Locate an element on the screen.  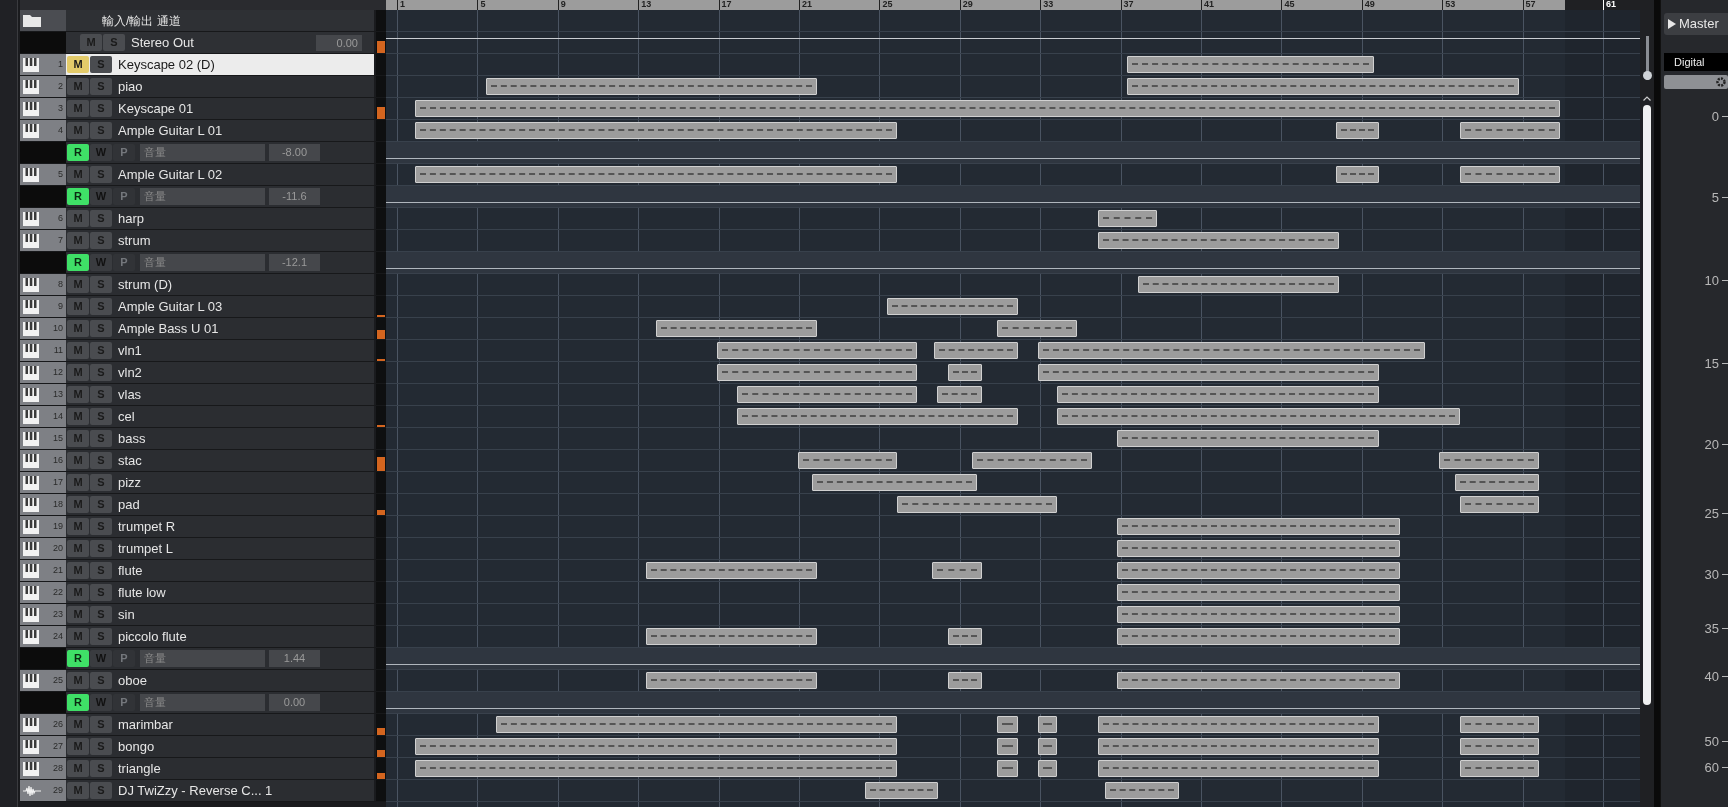
meter-scale-label: 40 is located at coordinates (1711, 676).